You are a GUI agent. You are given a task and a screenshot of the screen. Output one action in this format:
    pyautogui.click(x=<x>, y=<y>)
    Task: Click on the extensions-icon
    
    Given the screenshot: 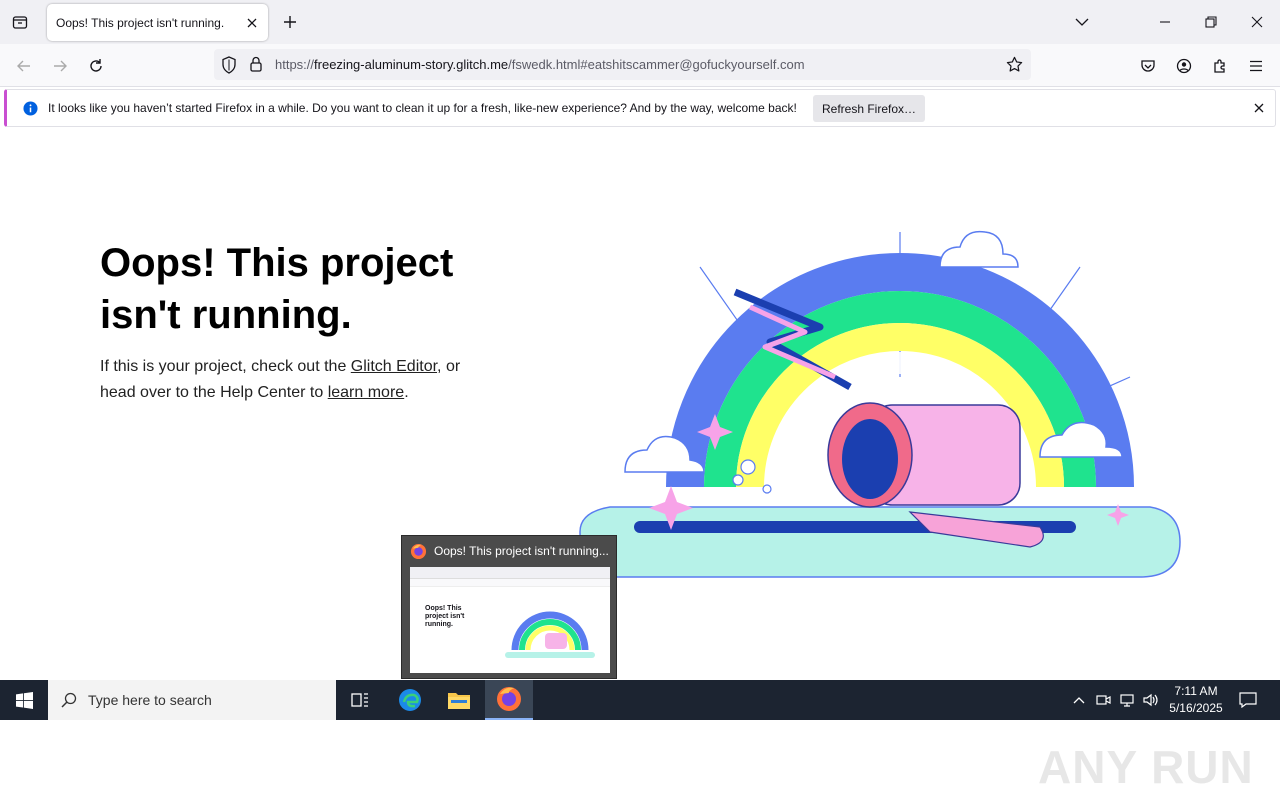 What is the action you would take?
    pyautogui.click(x=1220, y=66)
    